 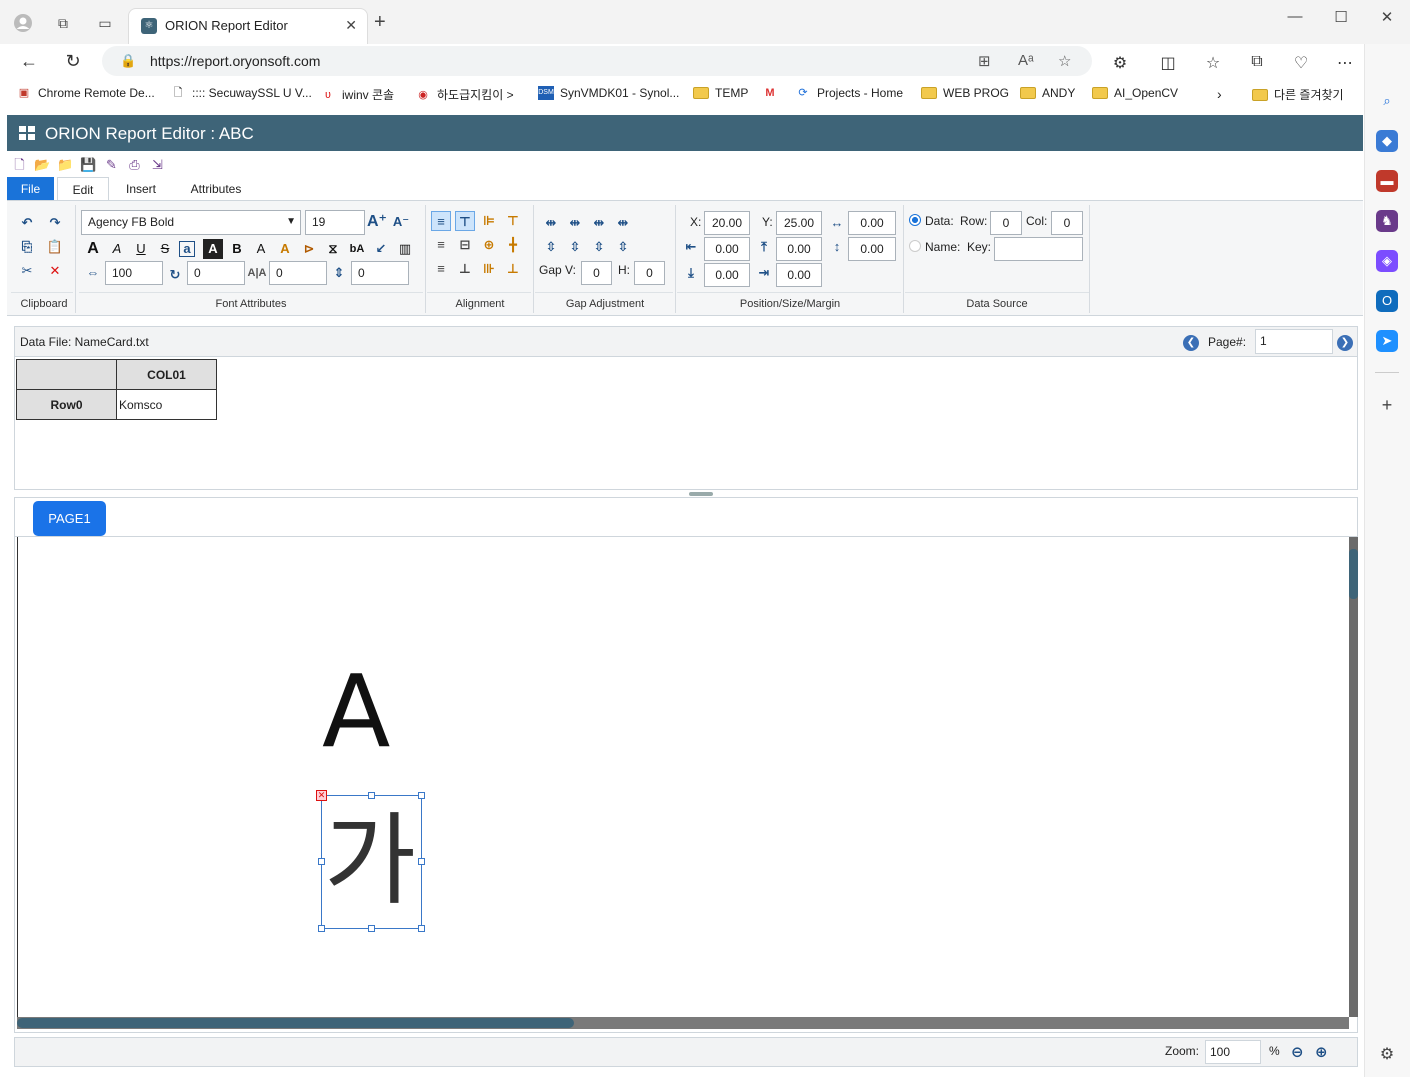 What do you see at coordinates (1387, 221) in the screenshot?
I see `games-icon: ♞` at bounding box center [1387, 221].